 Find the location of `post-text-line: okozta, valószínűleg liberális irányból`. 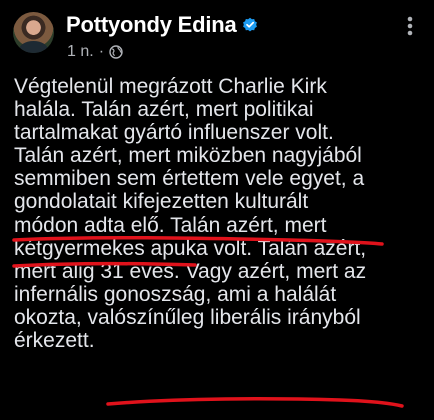

post-text-line: okozta, valószínűleg liberális irányból is located at coordinates (187, 317).